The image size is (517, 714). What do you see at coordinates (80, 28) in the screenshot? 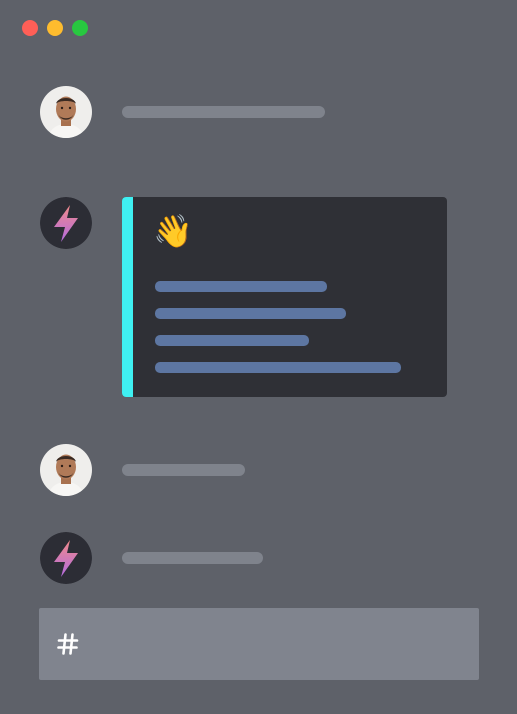
I see `maximize-window-button` at bounding box center [80, 28].